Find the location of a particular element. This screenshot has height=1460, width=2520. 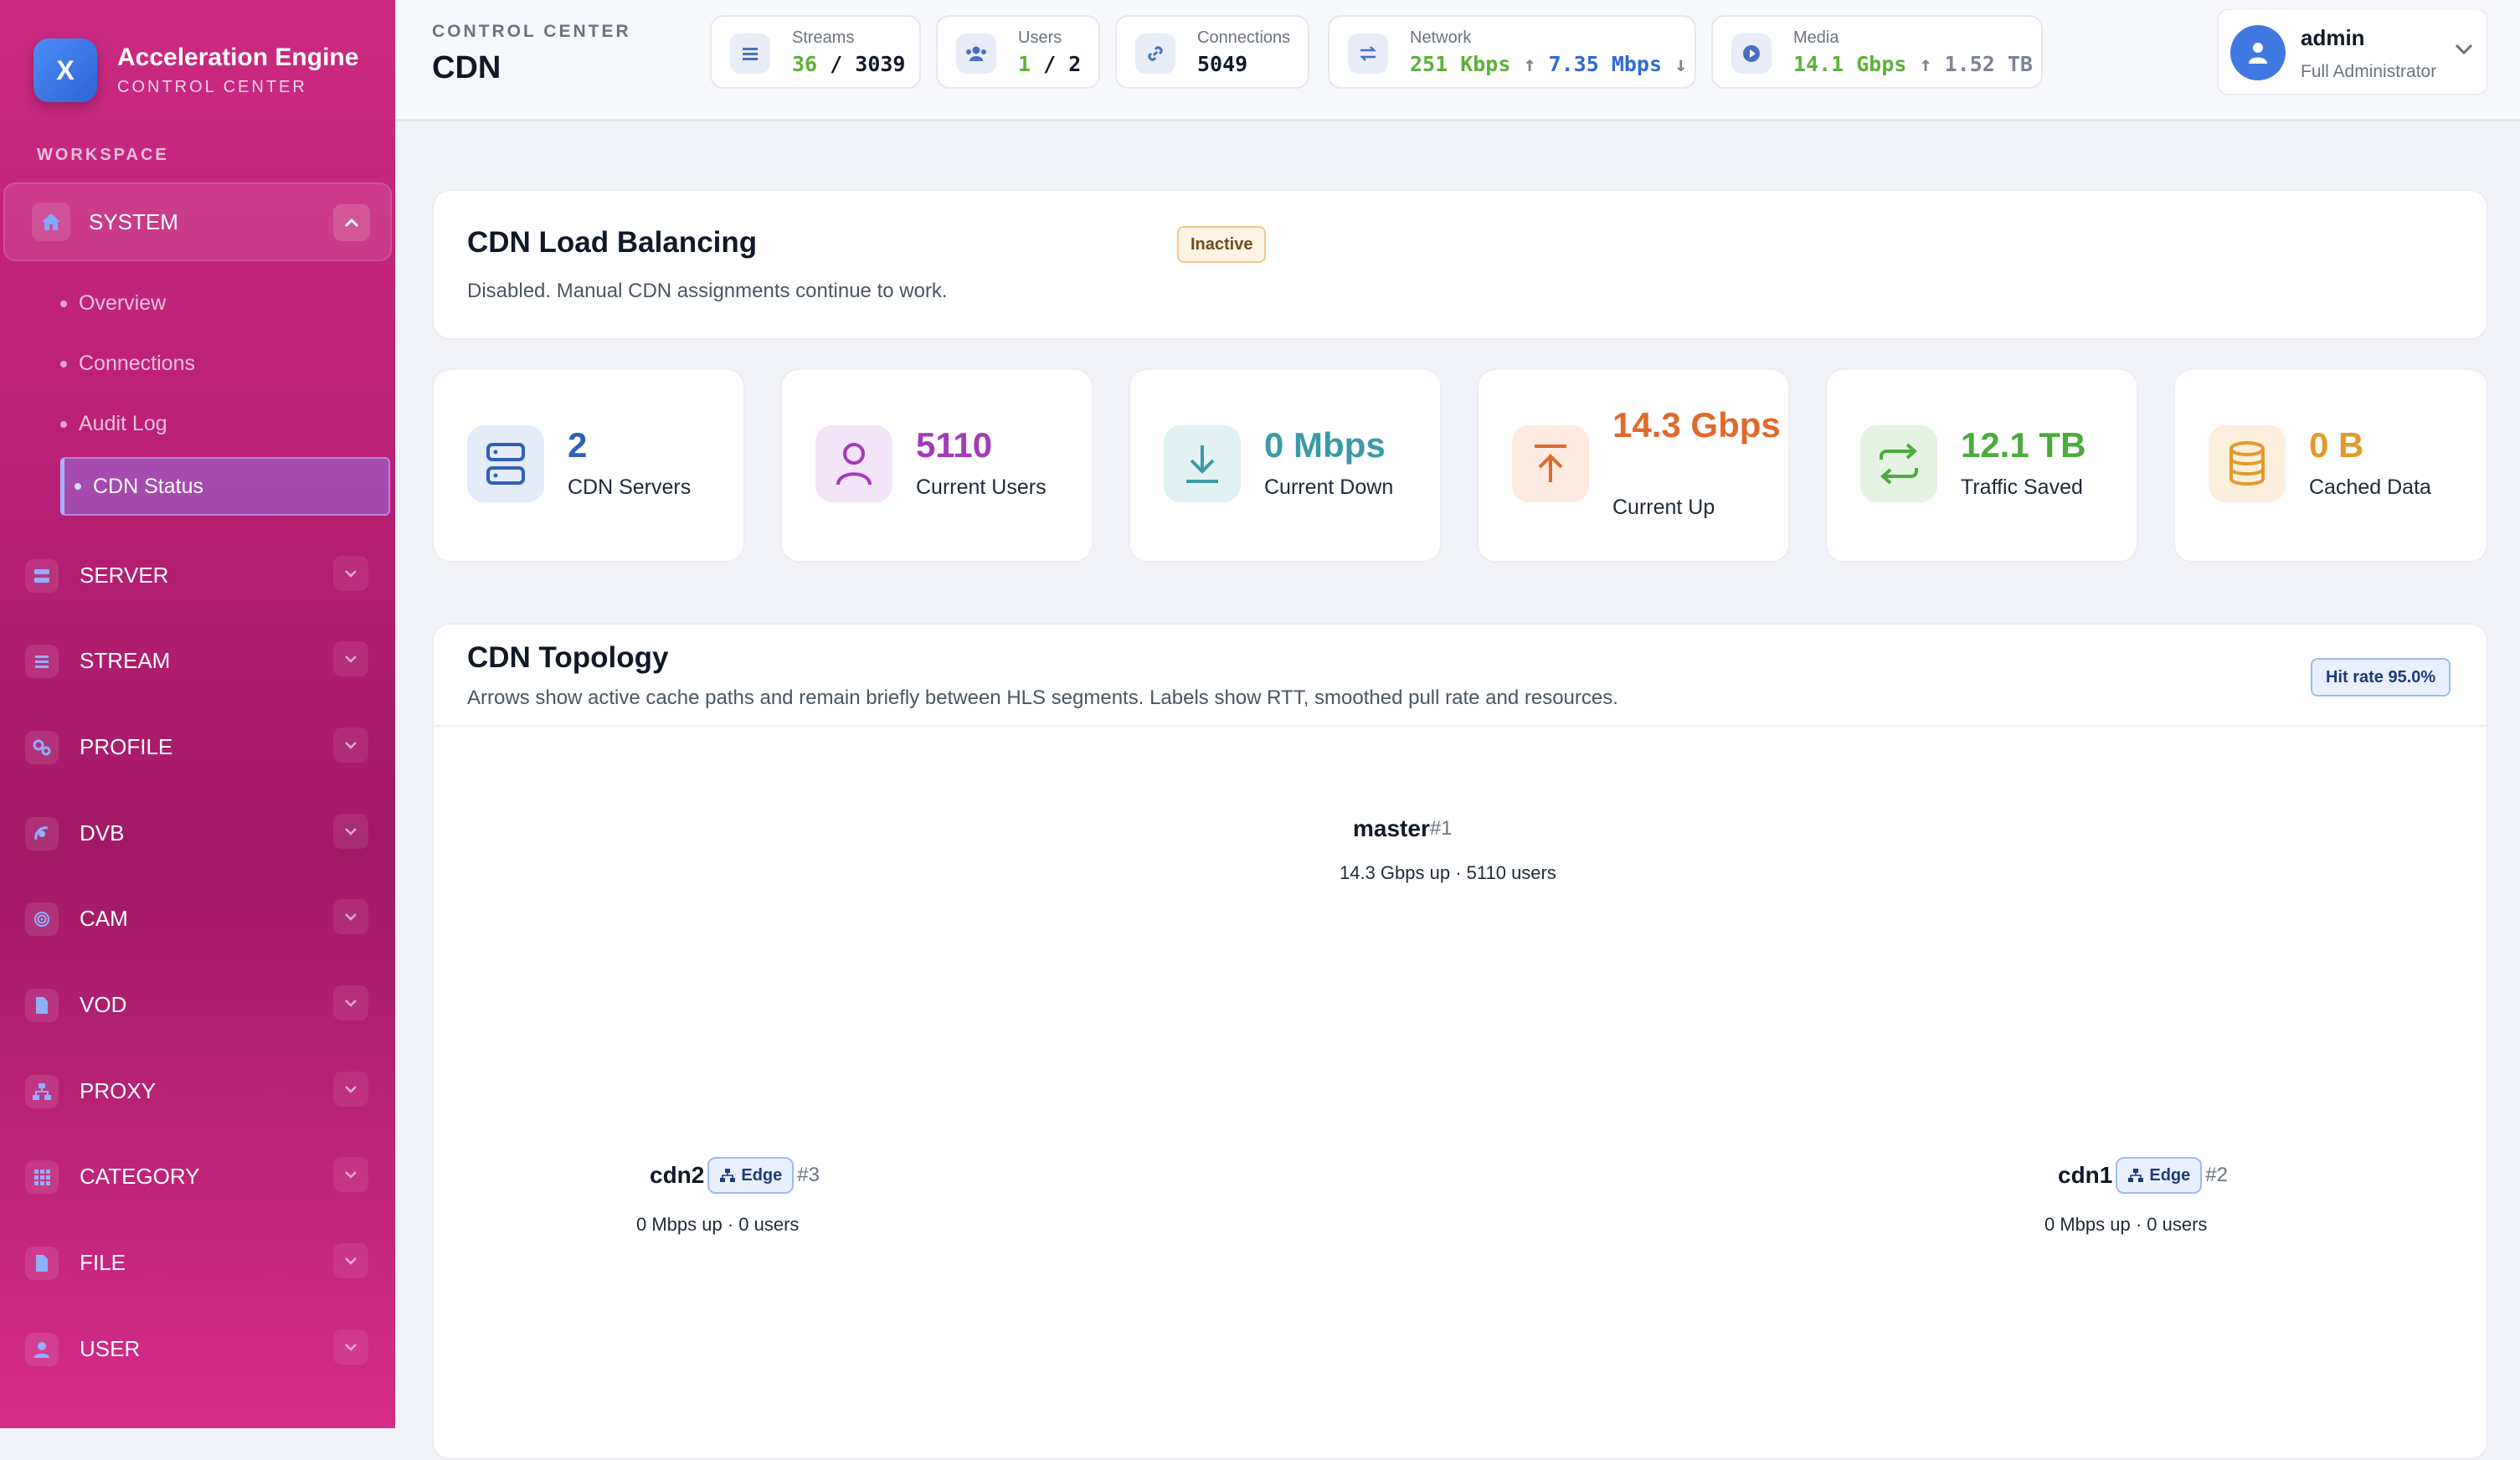

topology-title: CDN Topology is located at coordinates (568, 657).